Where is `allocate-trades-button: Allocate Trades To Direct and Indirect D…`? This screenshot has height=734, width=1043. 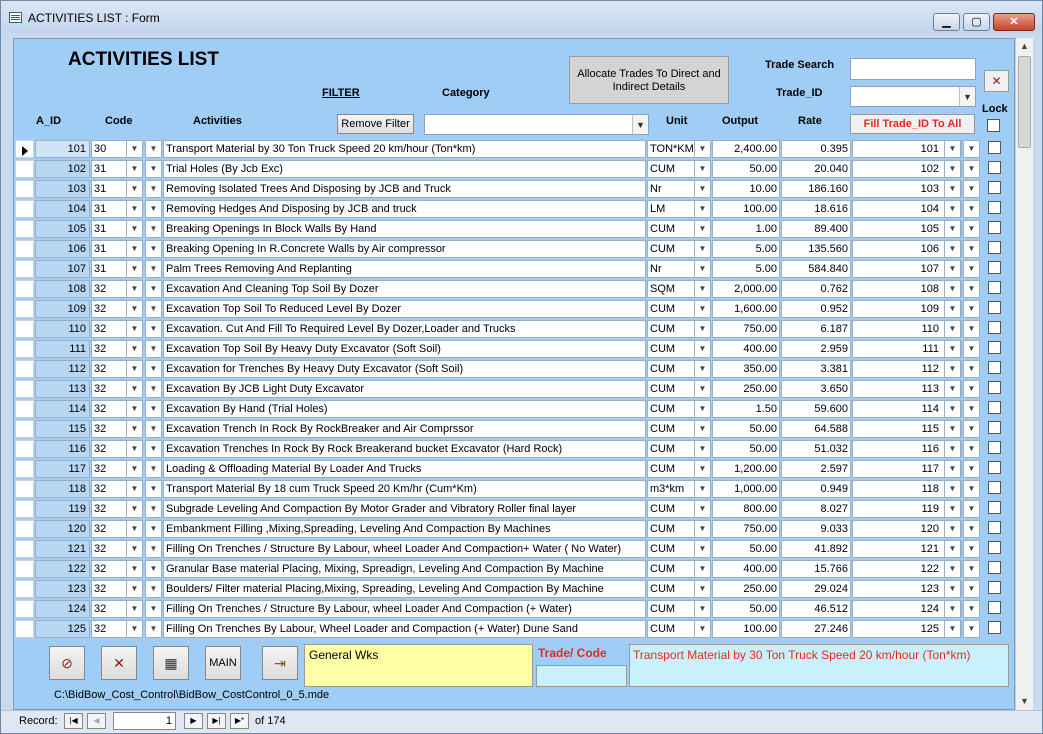
allocate-trades-button: Allocate Trades To Direct and Indirect D… is located at coordinates (649, 80).